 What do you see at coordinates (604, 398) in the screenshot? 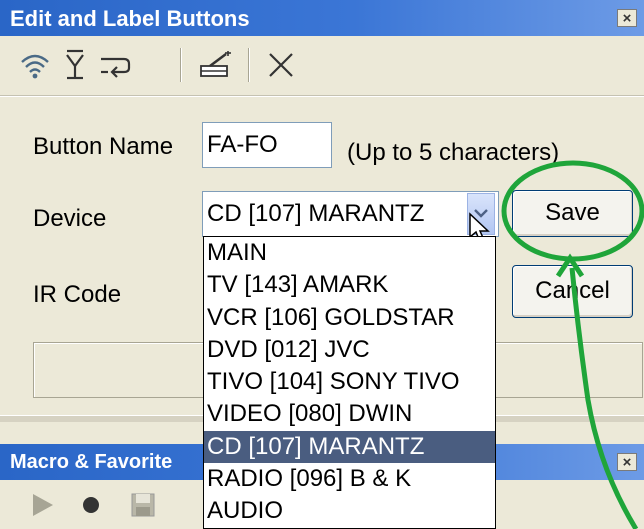
I see `annotation-arrow-line` at bounding box center [604, 398].